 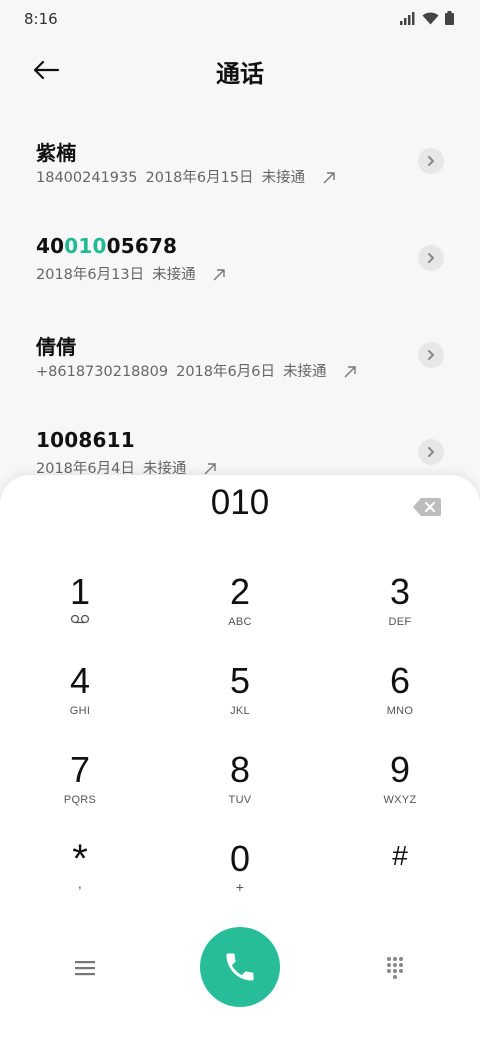 I want to click on call-date: 2018年6月6日, so click(x=225, y=372).